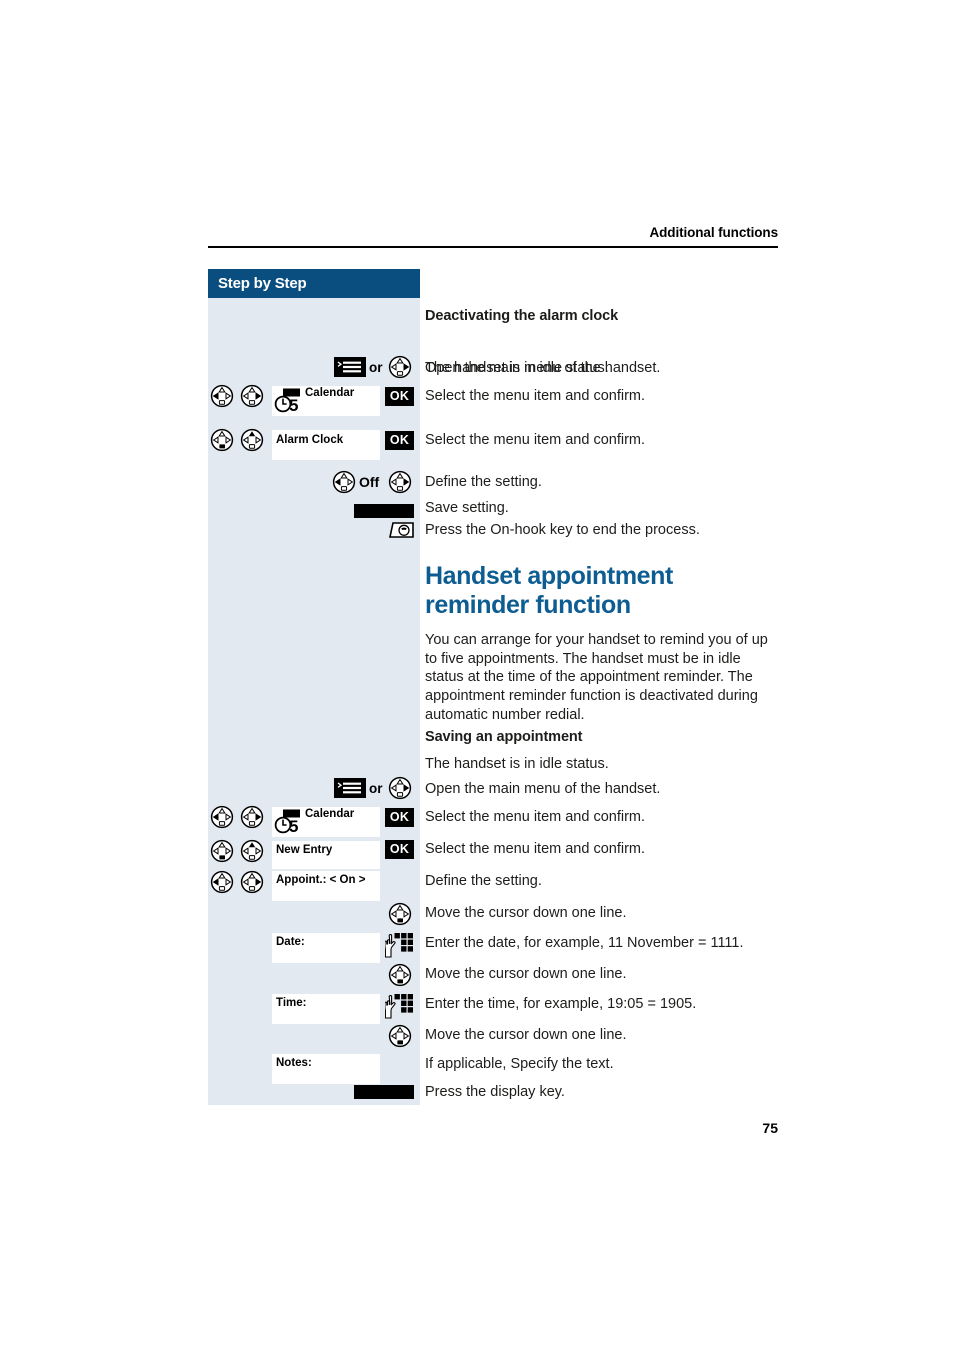 The height and width of the screenshot is (1350, 954). What do you see at coordinates (326, 948) in the screenshot?
I see `display-field-date: Date:` at bounding box center [326, 948].